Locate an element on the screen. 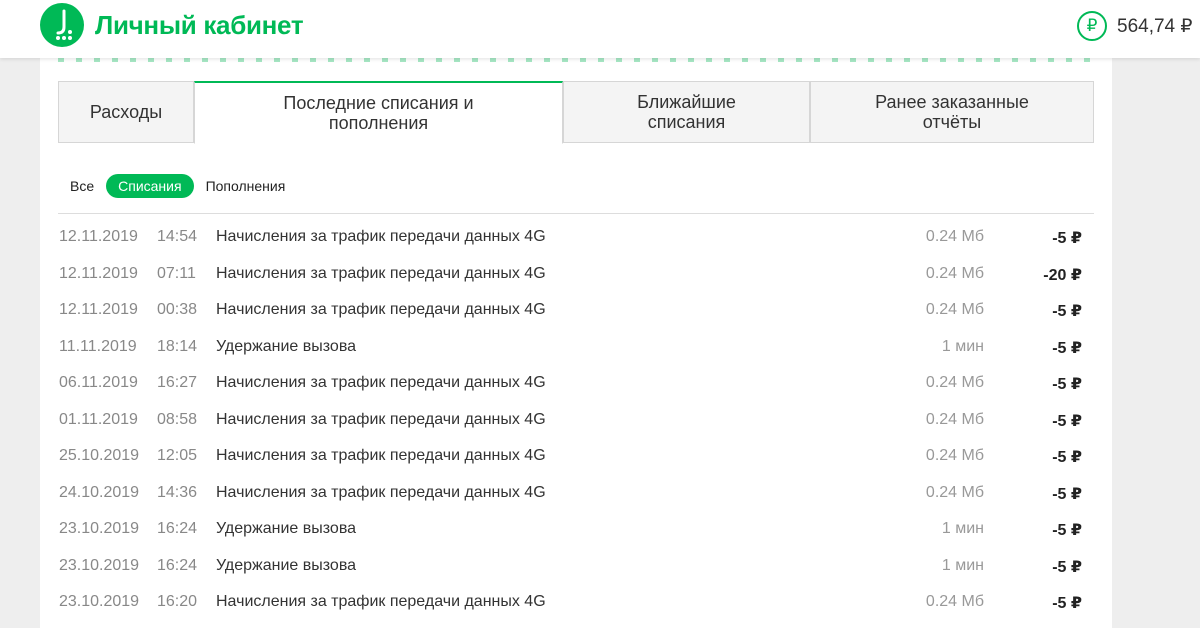 The image size is (1200, 628). row-time: 16:20 is located at coordinates (177, 601).